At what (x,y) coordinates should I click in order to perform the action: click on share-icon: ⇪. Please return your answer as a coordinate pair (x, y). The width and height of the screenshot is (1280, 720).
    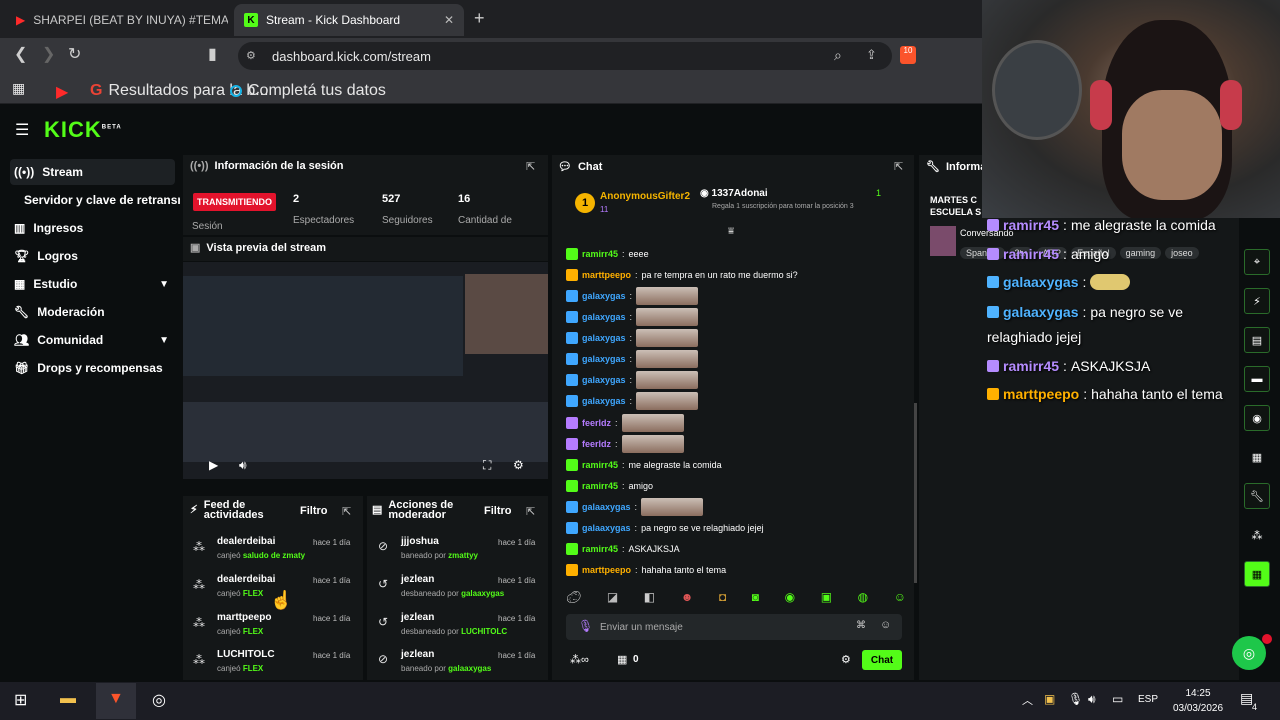
    Looking at the image, I should click on (871, 55).